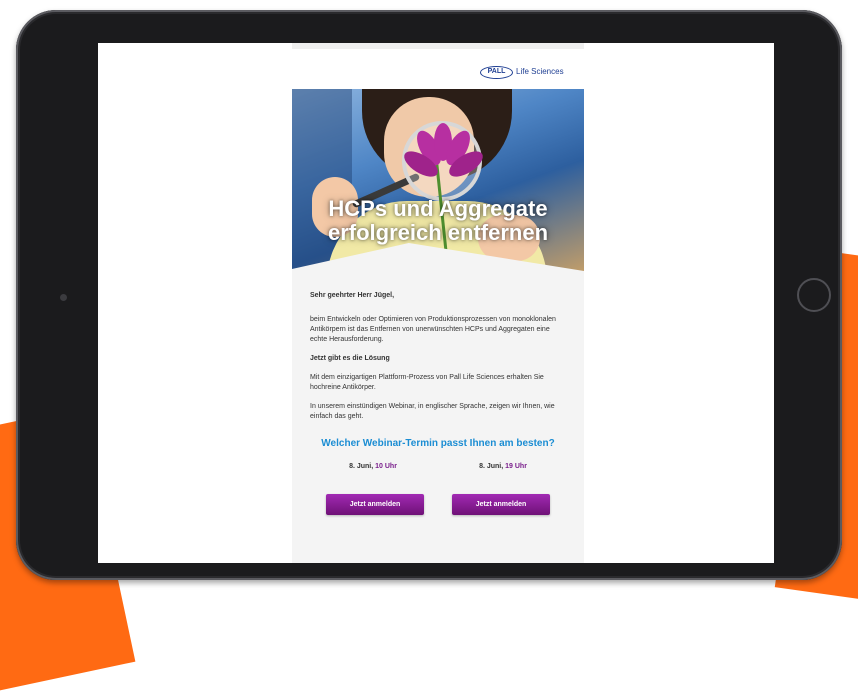  I want to click on tablet-camera, so click(63, 297).